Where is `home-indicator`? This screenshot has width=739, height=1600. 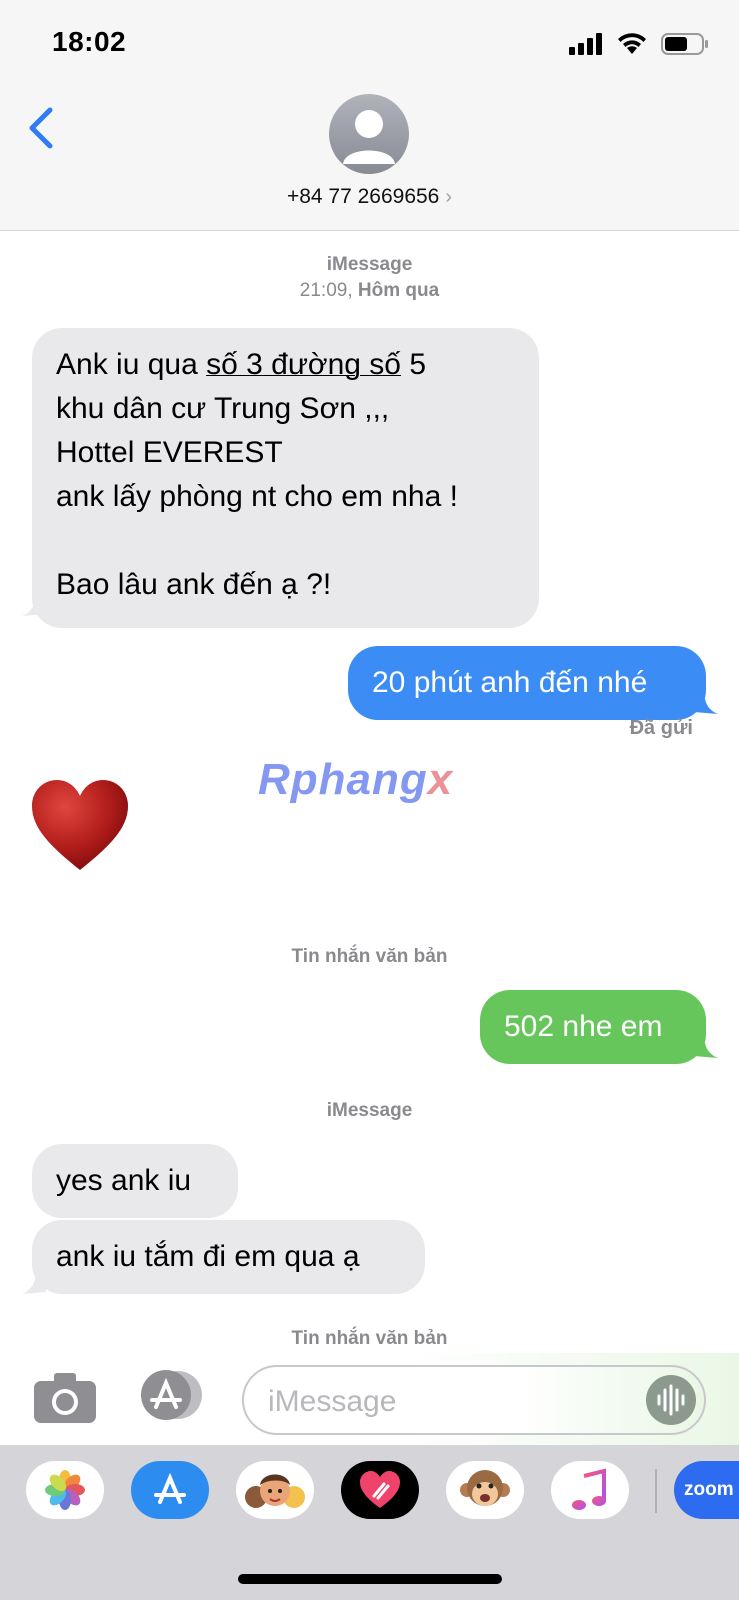
home-indicator is located at coordinates (370, 1579).